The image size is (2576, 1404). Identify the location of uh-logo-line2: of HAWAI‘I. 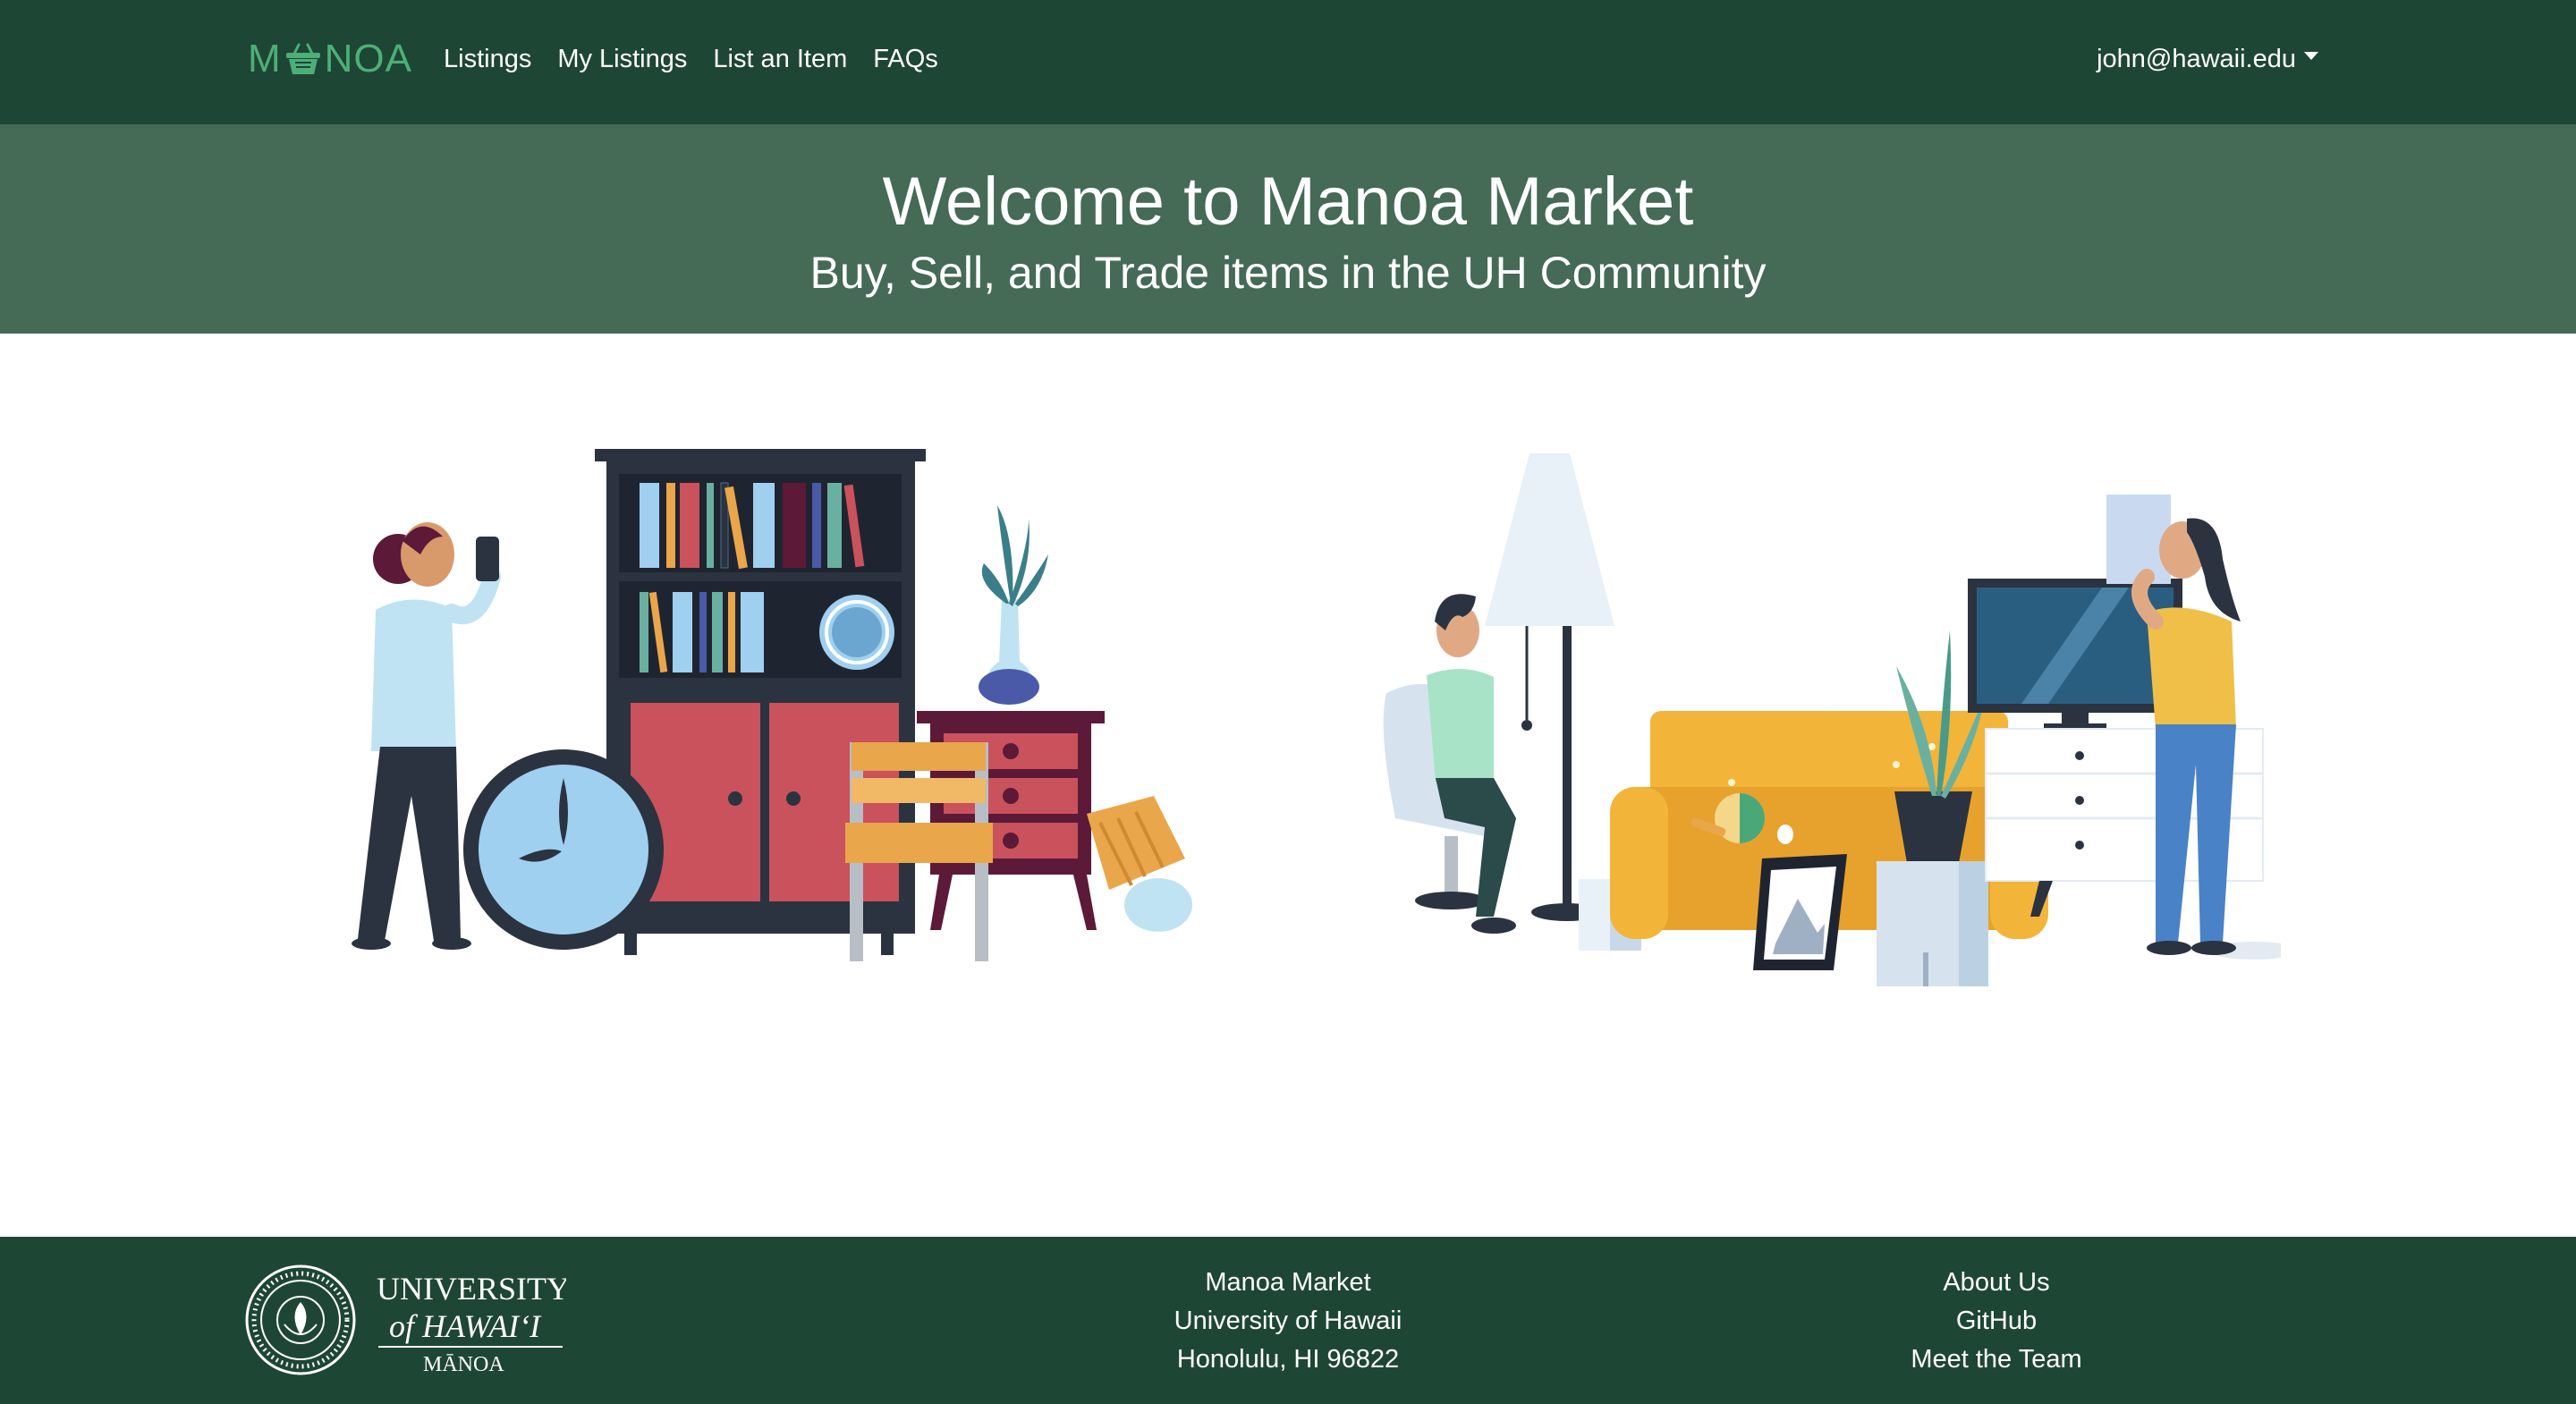
(465, 1326).